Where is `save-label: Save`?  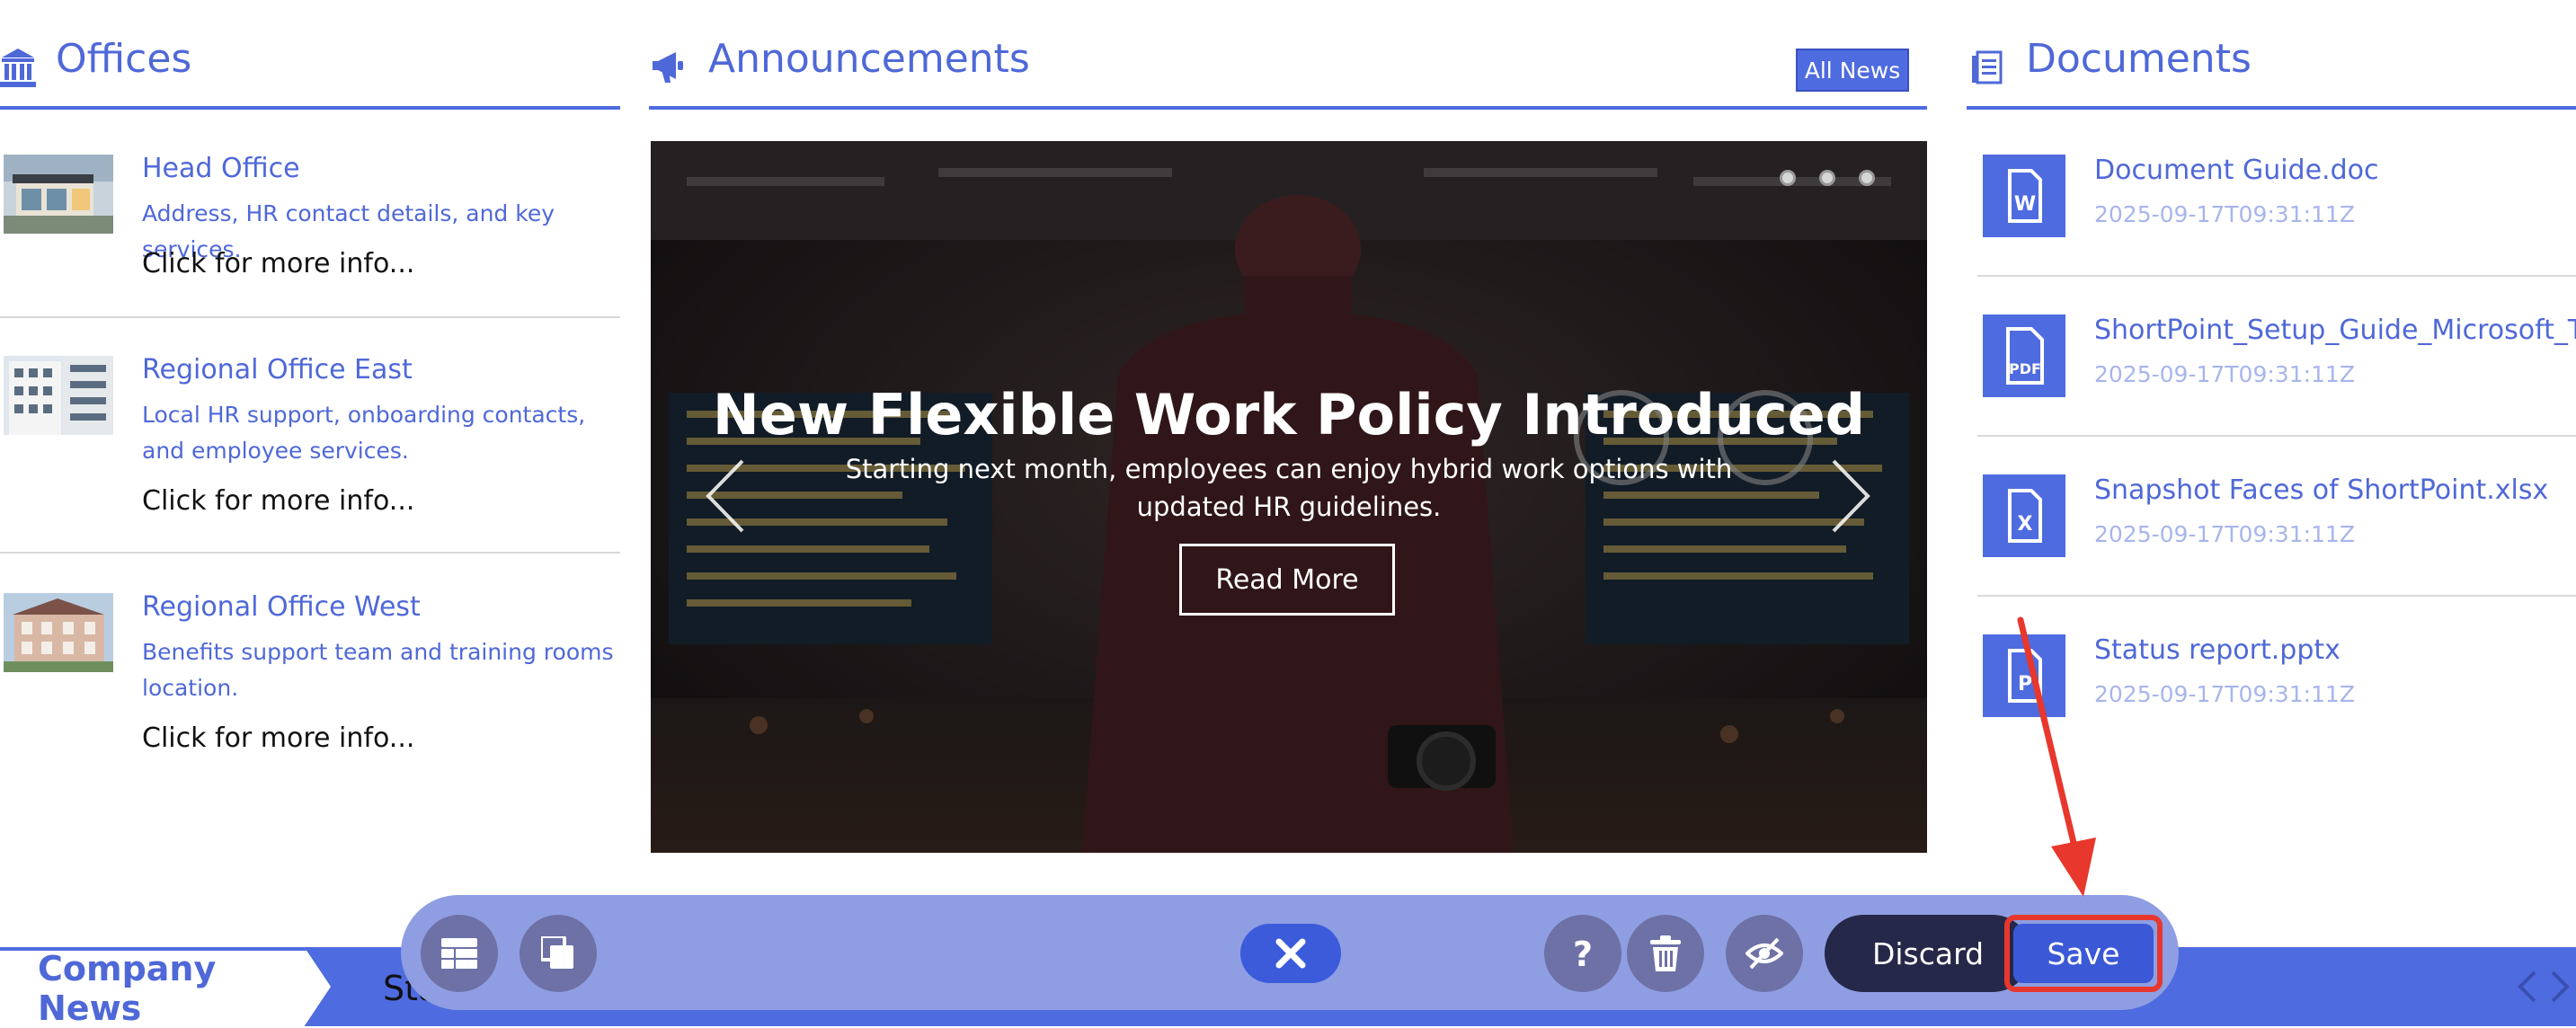 save-label: Save is located at coordinates (2083, 953).